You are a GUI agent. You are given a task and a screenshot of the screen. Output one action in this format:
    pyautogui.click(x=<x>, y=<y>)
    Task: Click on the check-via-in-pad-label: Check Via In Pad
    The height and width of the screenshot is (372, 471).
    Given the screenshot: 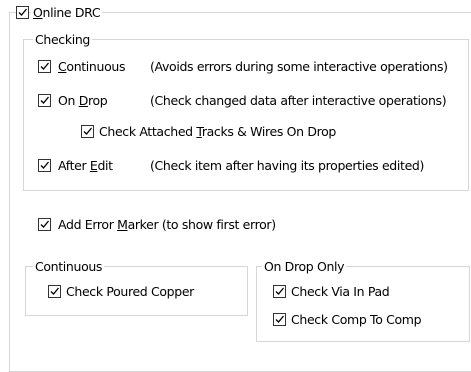 What is the action you would take?
    pyautogui.click(x=340, y=291)
    